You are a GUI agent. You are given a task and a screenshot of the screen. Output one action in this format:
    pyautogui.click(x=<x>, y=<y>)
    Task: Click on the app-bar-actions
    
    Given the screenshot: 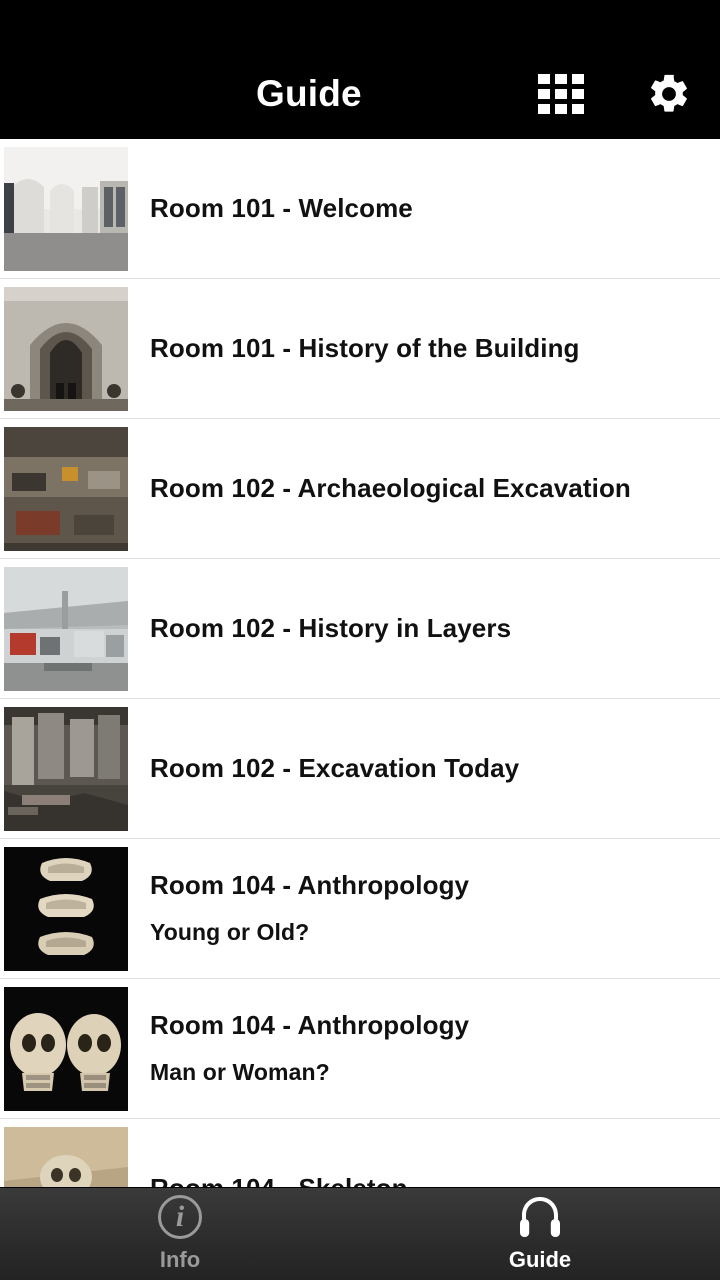 What is the action you would take?
    pyautogui.click(x=615, y=94)
    